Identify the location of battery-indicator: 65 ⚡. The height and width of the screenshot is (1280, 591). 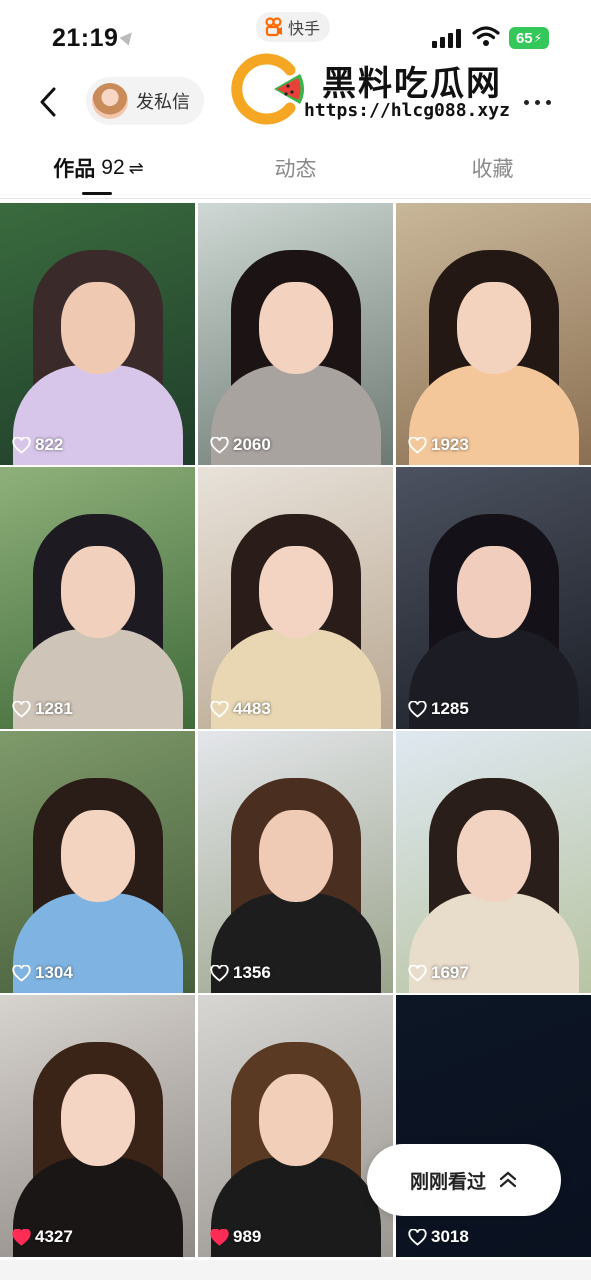
(529, 38).